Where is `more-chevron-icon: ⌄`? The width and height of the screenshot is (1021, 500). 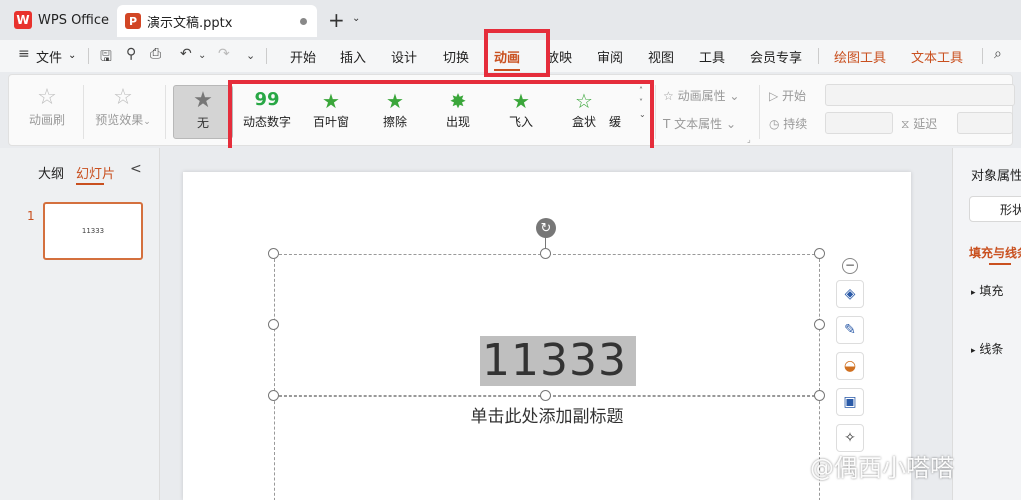 more-chevron-icon: ⌄ is located at coordinates (250, 55).